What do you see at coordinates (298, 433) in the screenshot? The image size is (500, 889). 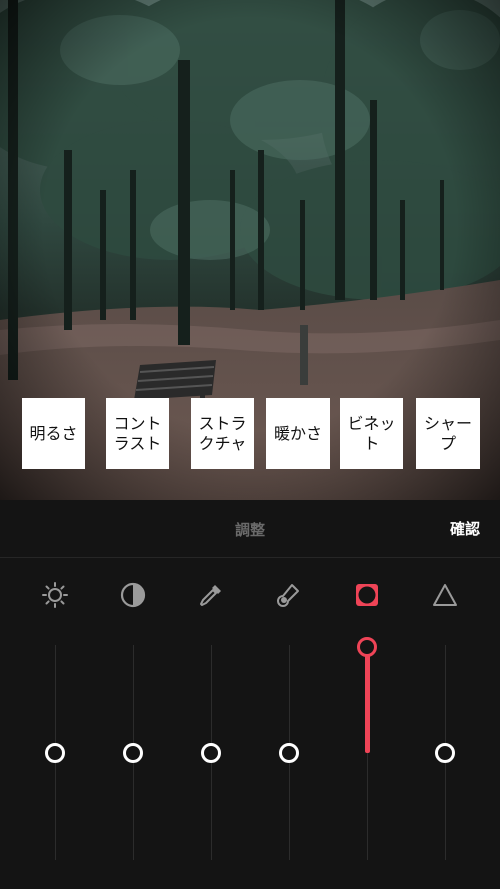 I see `label-warmth: 暖かさ` at bounding box center [298, 433].